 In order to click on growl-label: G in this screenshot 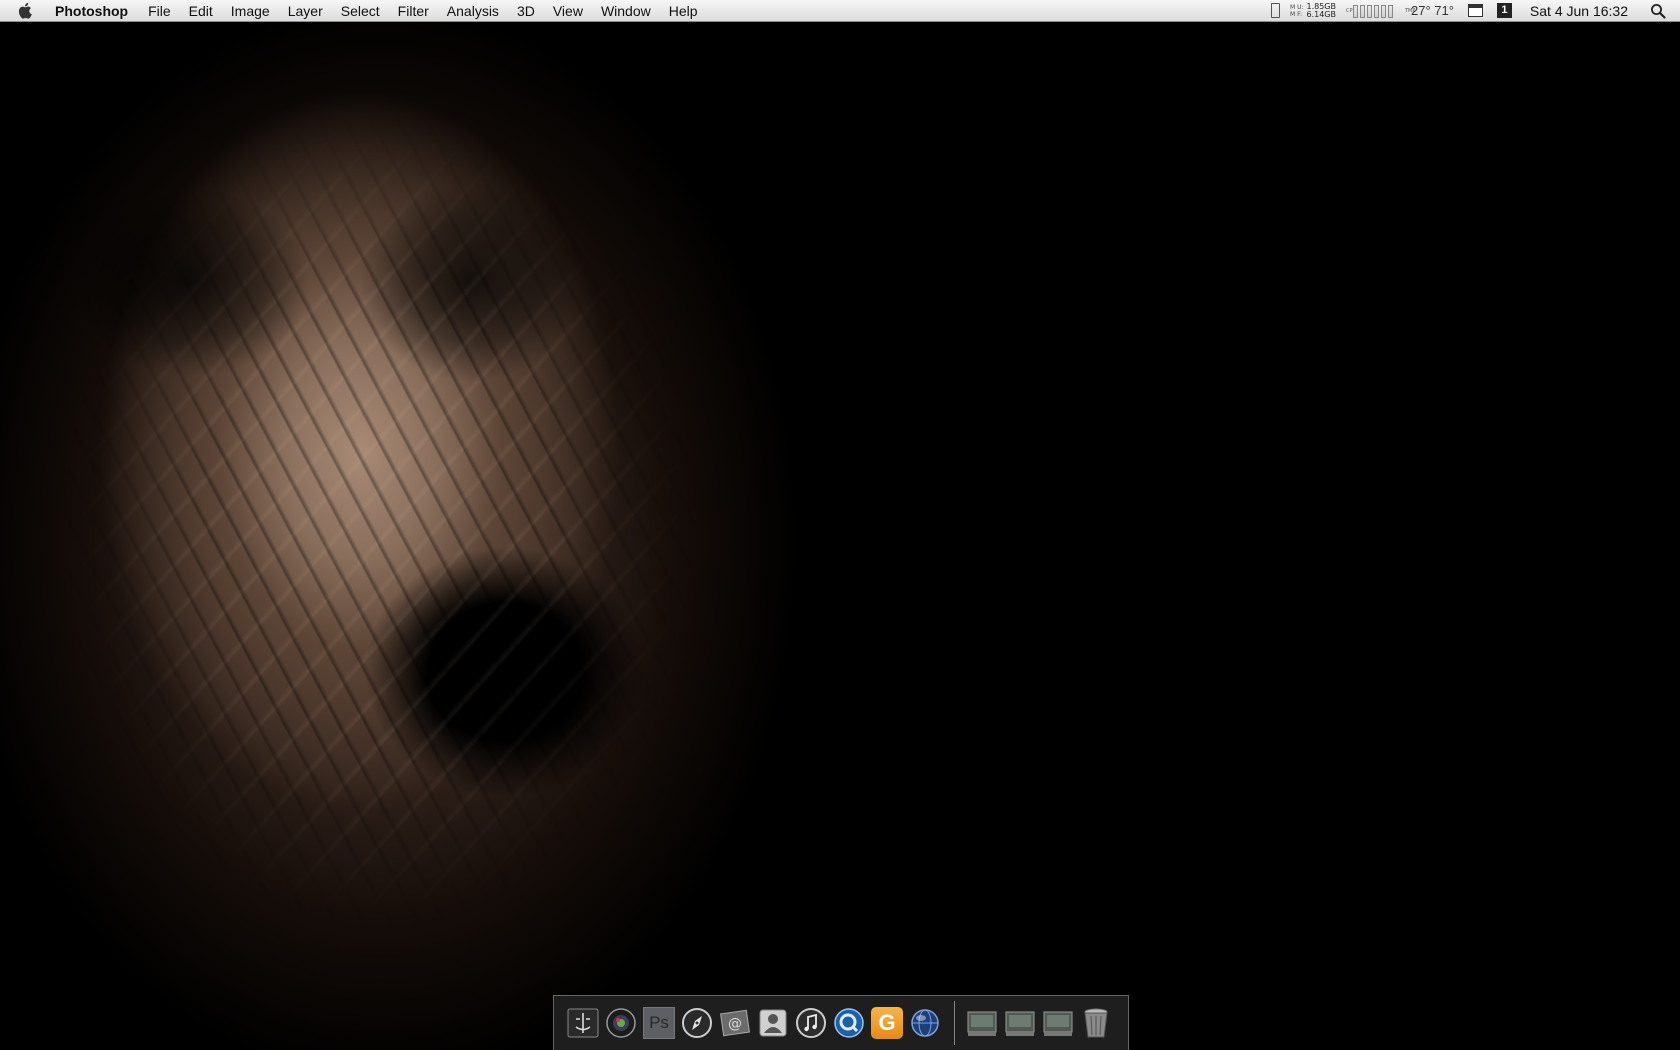, I will do `click(887, 1023)`.